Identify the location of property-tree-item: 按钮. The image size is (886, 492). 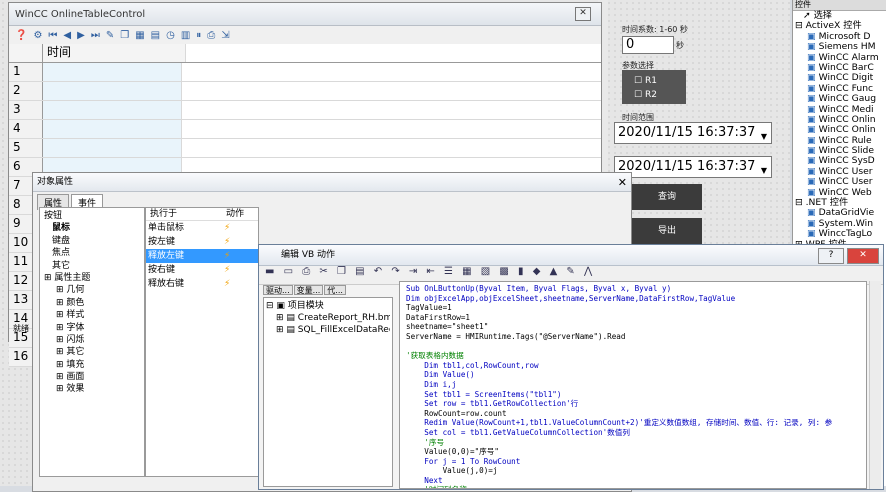
(94, 216).